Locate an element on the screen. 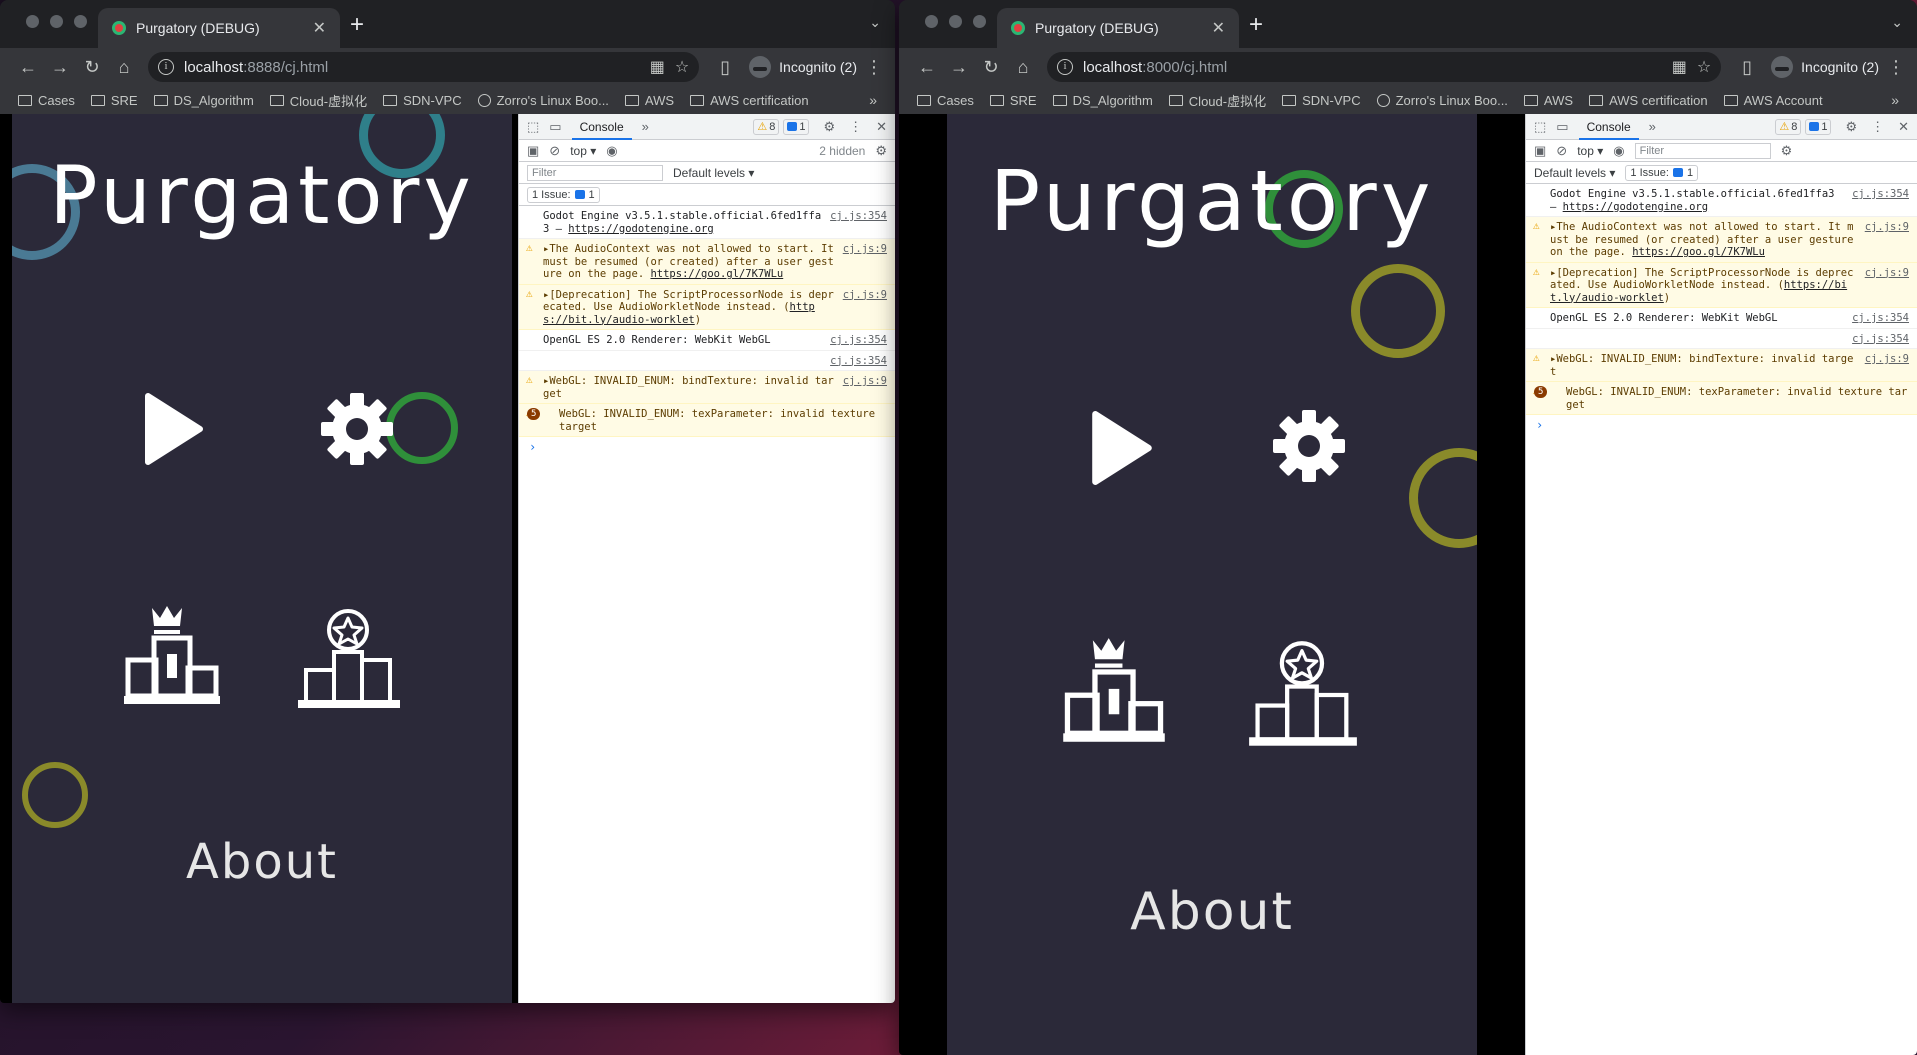 The width and height of the screenshot is (1917, 1055). tab-search-chevron-icon: ⌄ is located at coordinates (1897, 22).